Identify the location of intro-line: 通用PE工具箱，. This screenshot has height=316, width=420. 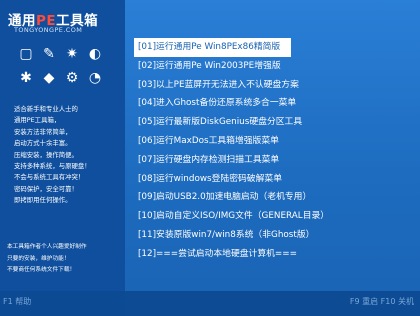
(37, 120).